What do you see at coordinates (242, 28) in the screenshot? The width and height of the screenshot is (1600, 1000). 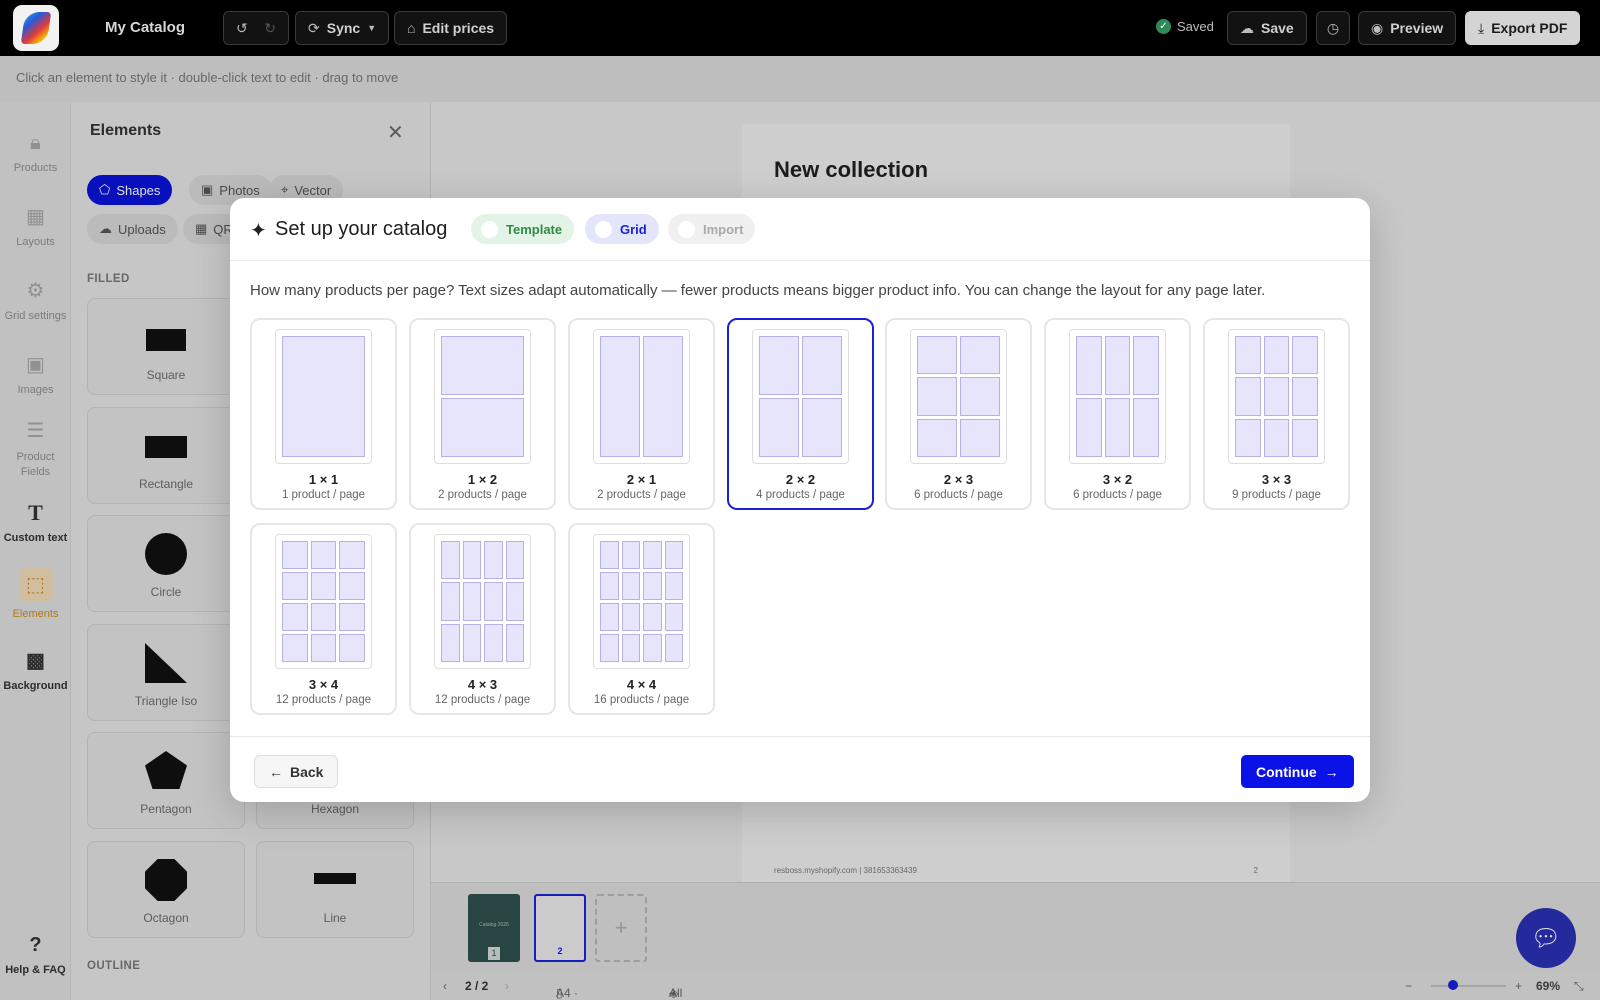 I see `undo-icon: ↺` at bounding box center [242, 28].